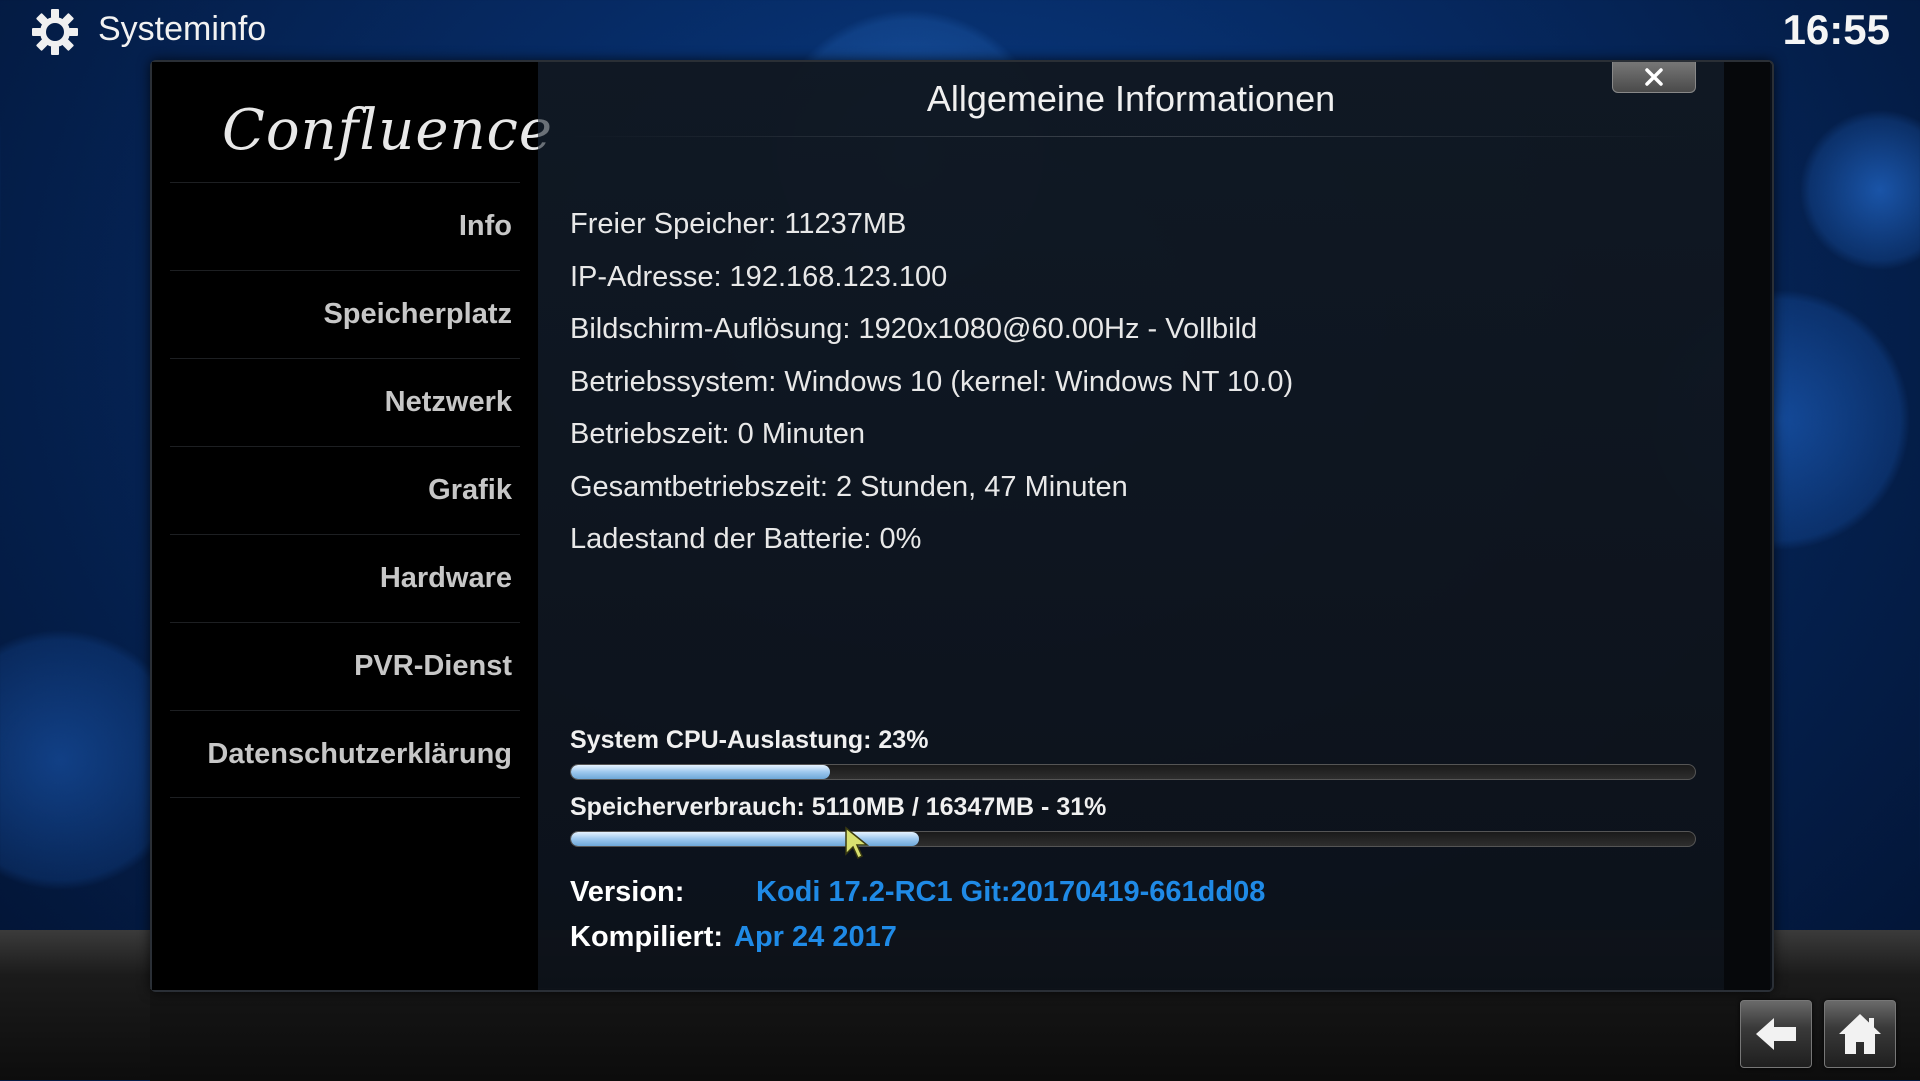 The height and width of the screenshot is (1081, 1920). I want to click on back-button, so click(1776, 1034).